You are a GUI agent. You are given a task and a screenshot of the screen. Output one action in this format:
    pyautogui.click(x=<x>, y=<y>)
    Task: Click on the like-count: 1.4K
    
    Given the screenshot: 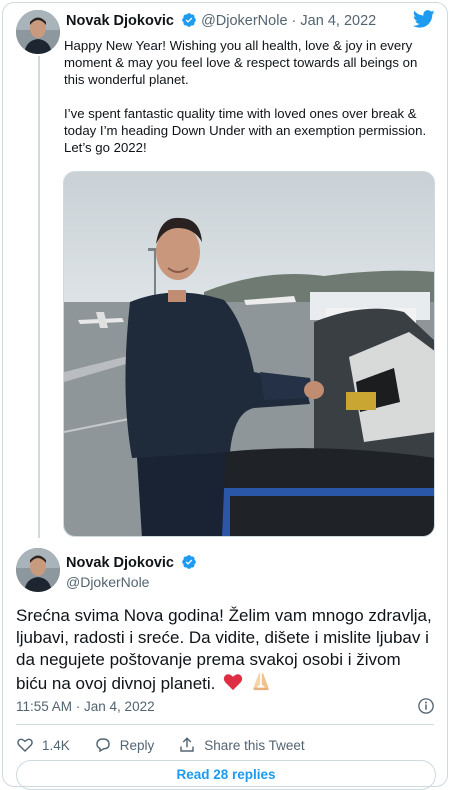 What is the action you would take?
    pyautogui.click(x=56, y=745)
    